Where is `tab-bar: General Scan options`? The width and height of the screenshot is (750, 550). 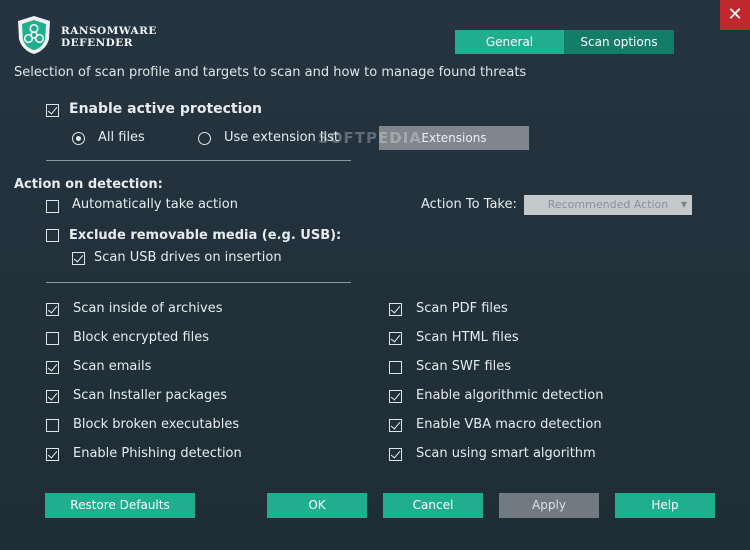
tab-bar: General Scan options is located at coordinates (564, 42).